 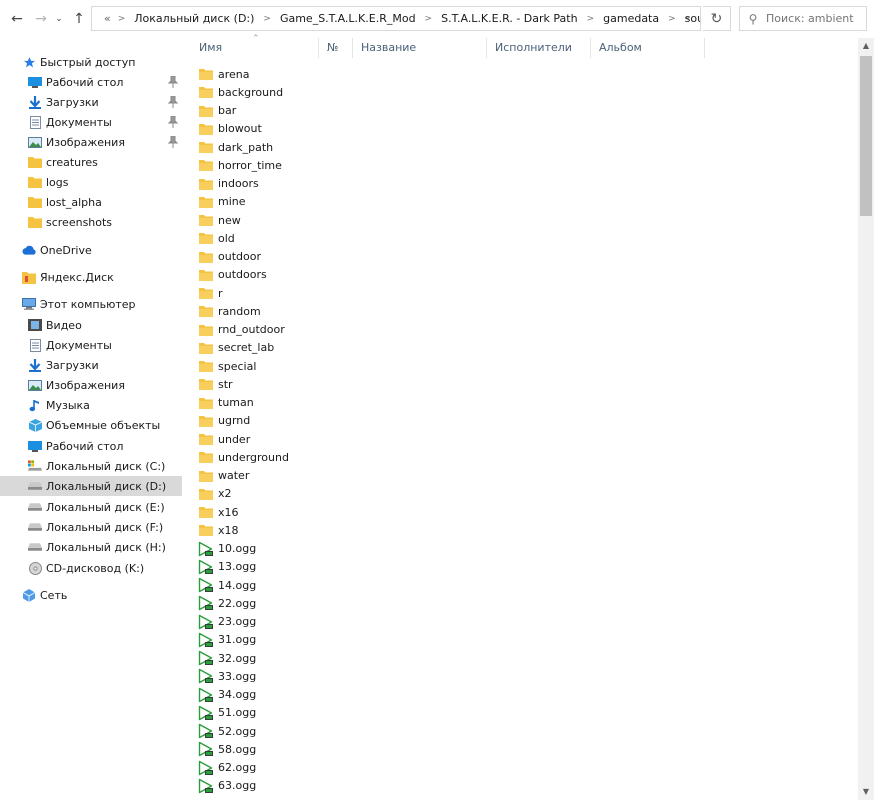 I want to click on breadcrumb-item: Game_S.T.A.L.K.E.R_Mod, so click(x=348, y=18).